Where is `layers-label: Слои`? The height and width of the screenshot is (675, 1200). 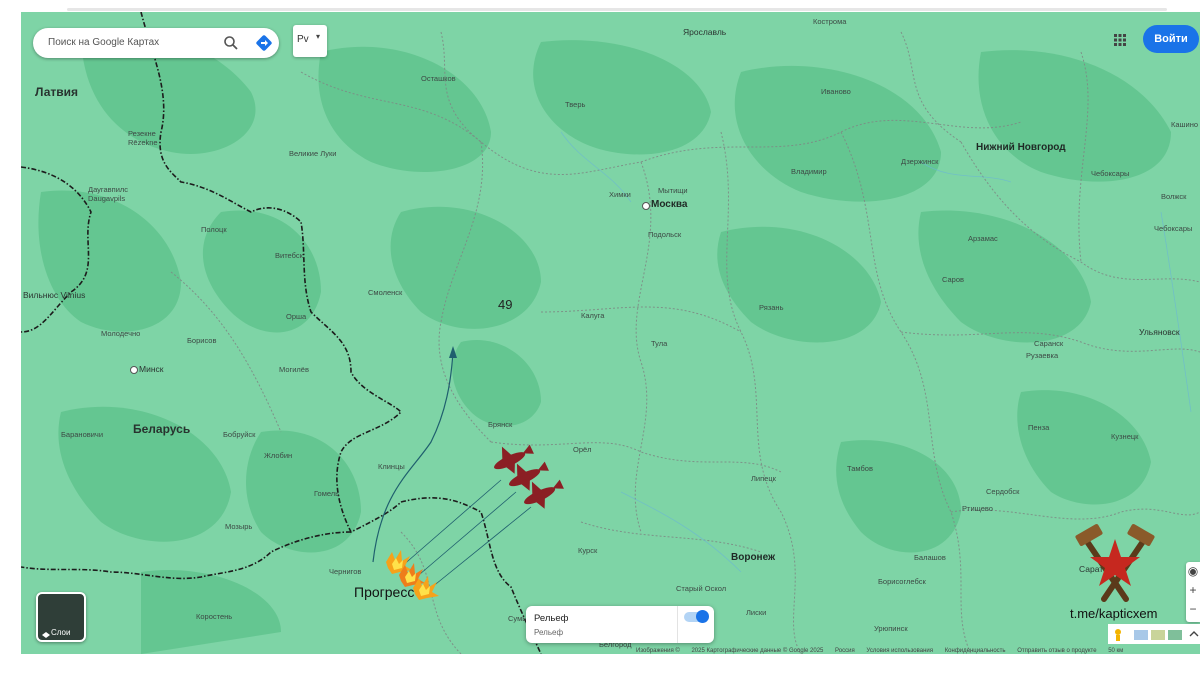 layers-label: Слои is located at coordinates (61, 632).